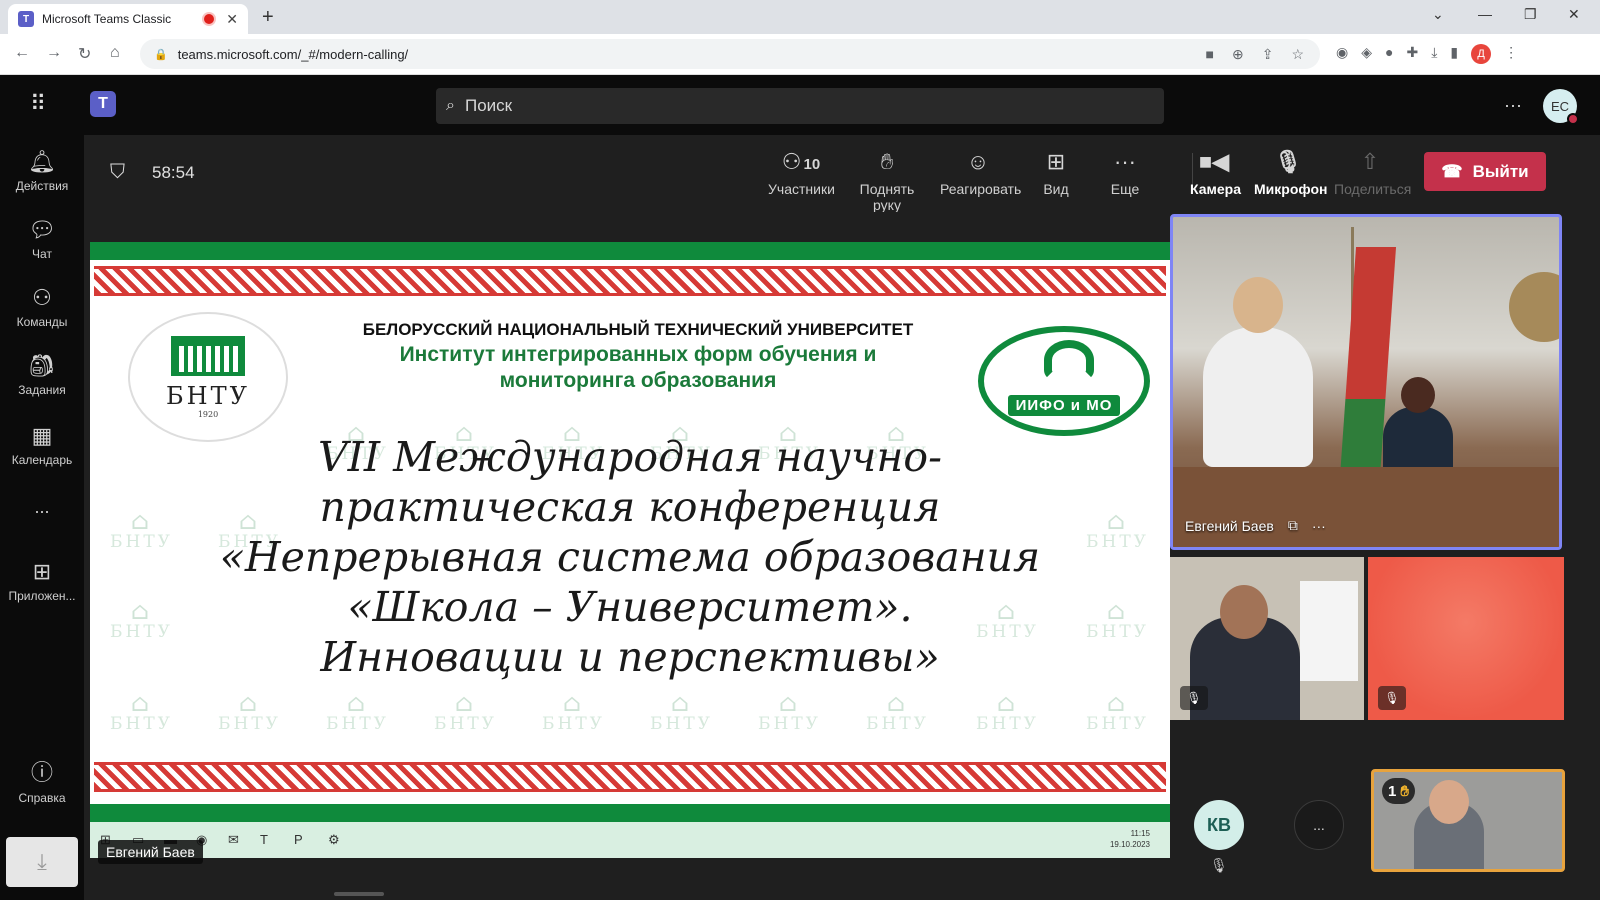  Describe the element at coordinates (1258, 372) in the screenshot. I see `speaker-person` at that location.